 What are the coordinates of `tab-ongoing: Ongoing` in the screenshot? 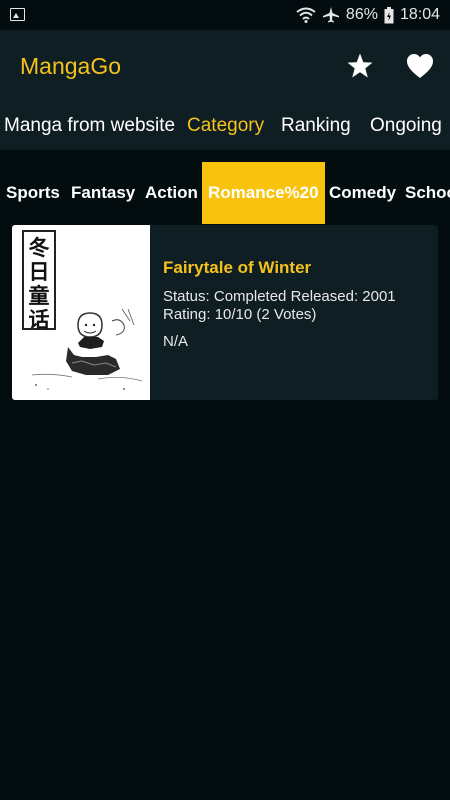 It's located at (406, 126).